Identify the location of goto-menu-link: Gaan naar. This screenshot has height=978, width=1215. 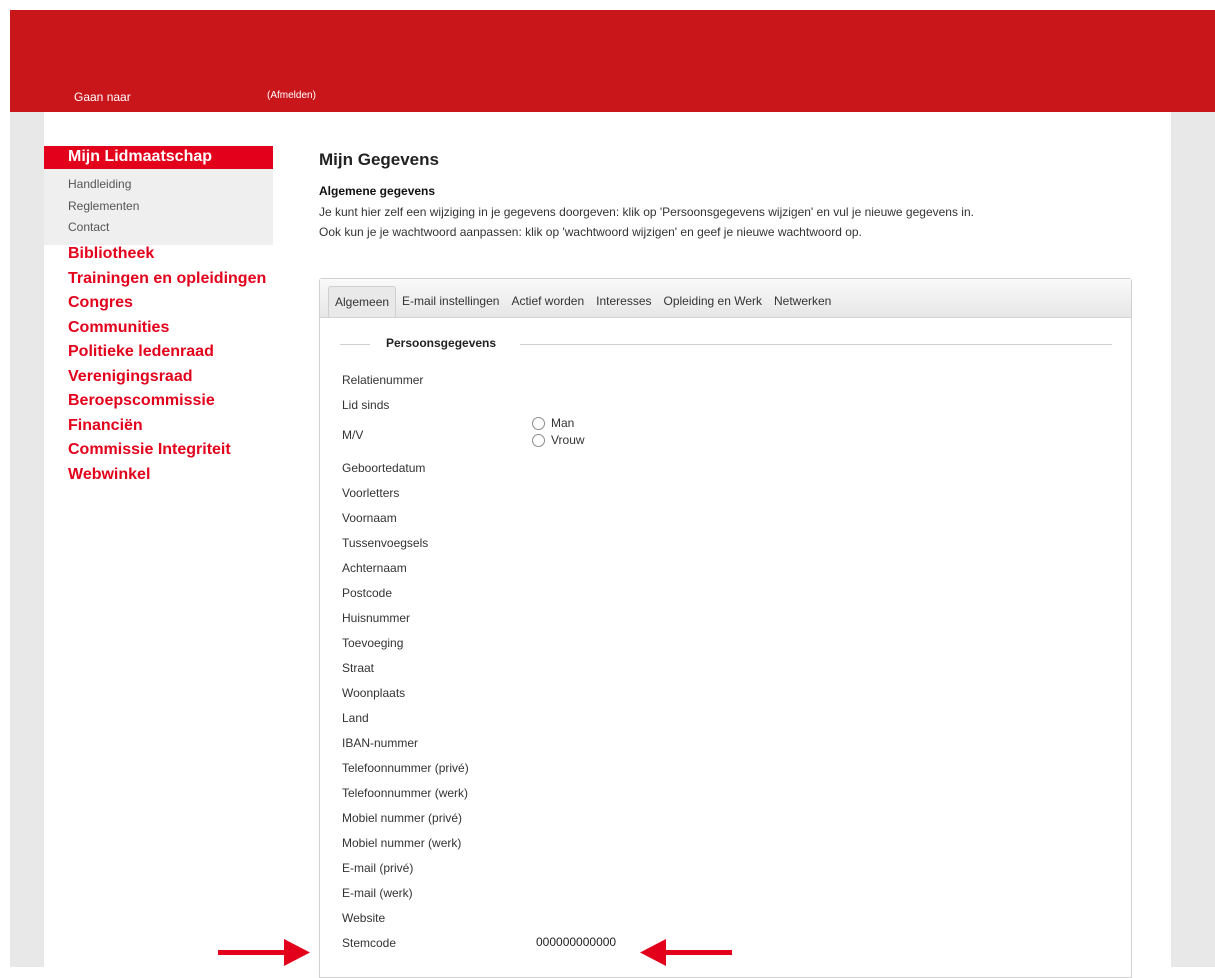
(102, 97).